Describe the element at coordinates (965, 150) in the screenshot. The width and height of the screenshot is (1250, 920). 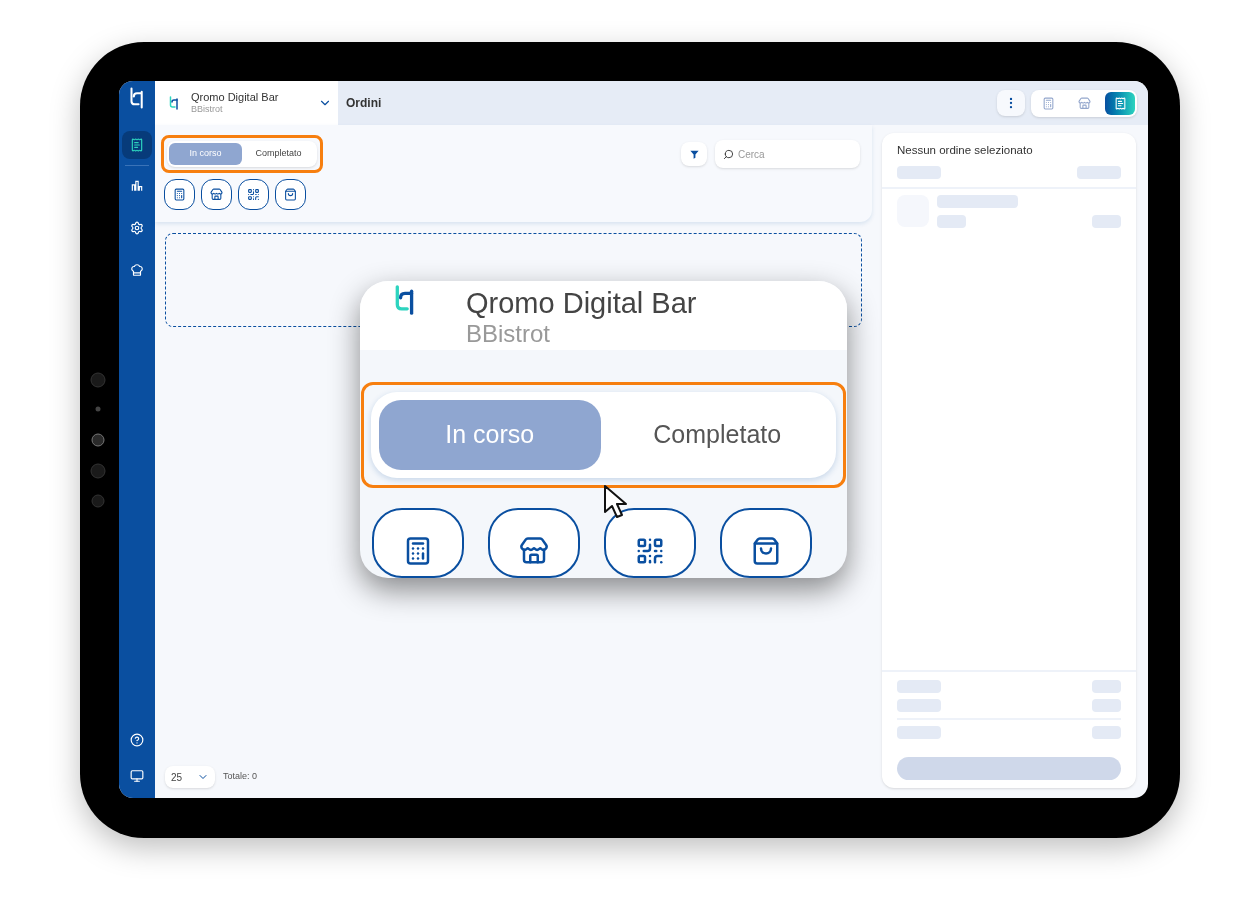
I see `detail-title: Nessun ordine selezionato` at that location.